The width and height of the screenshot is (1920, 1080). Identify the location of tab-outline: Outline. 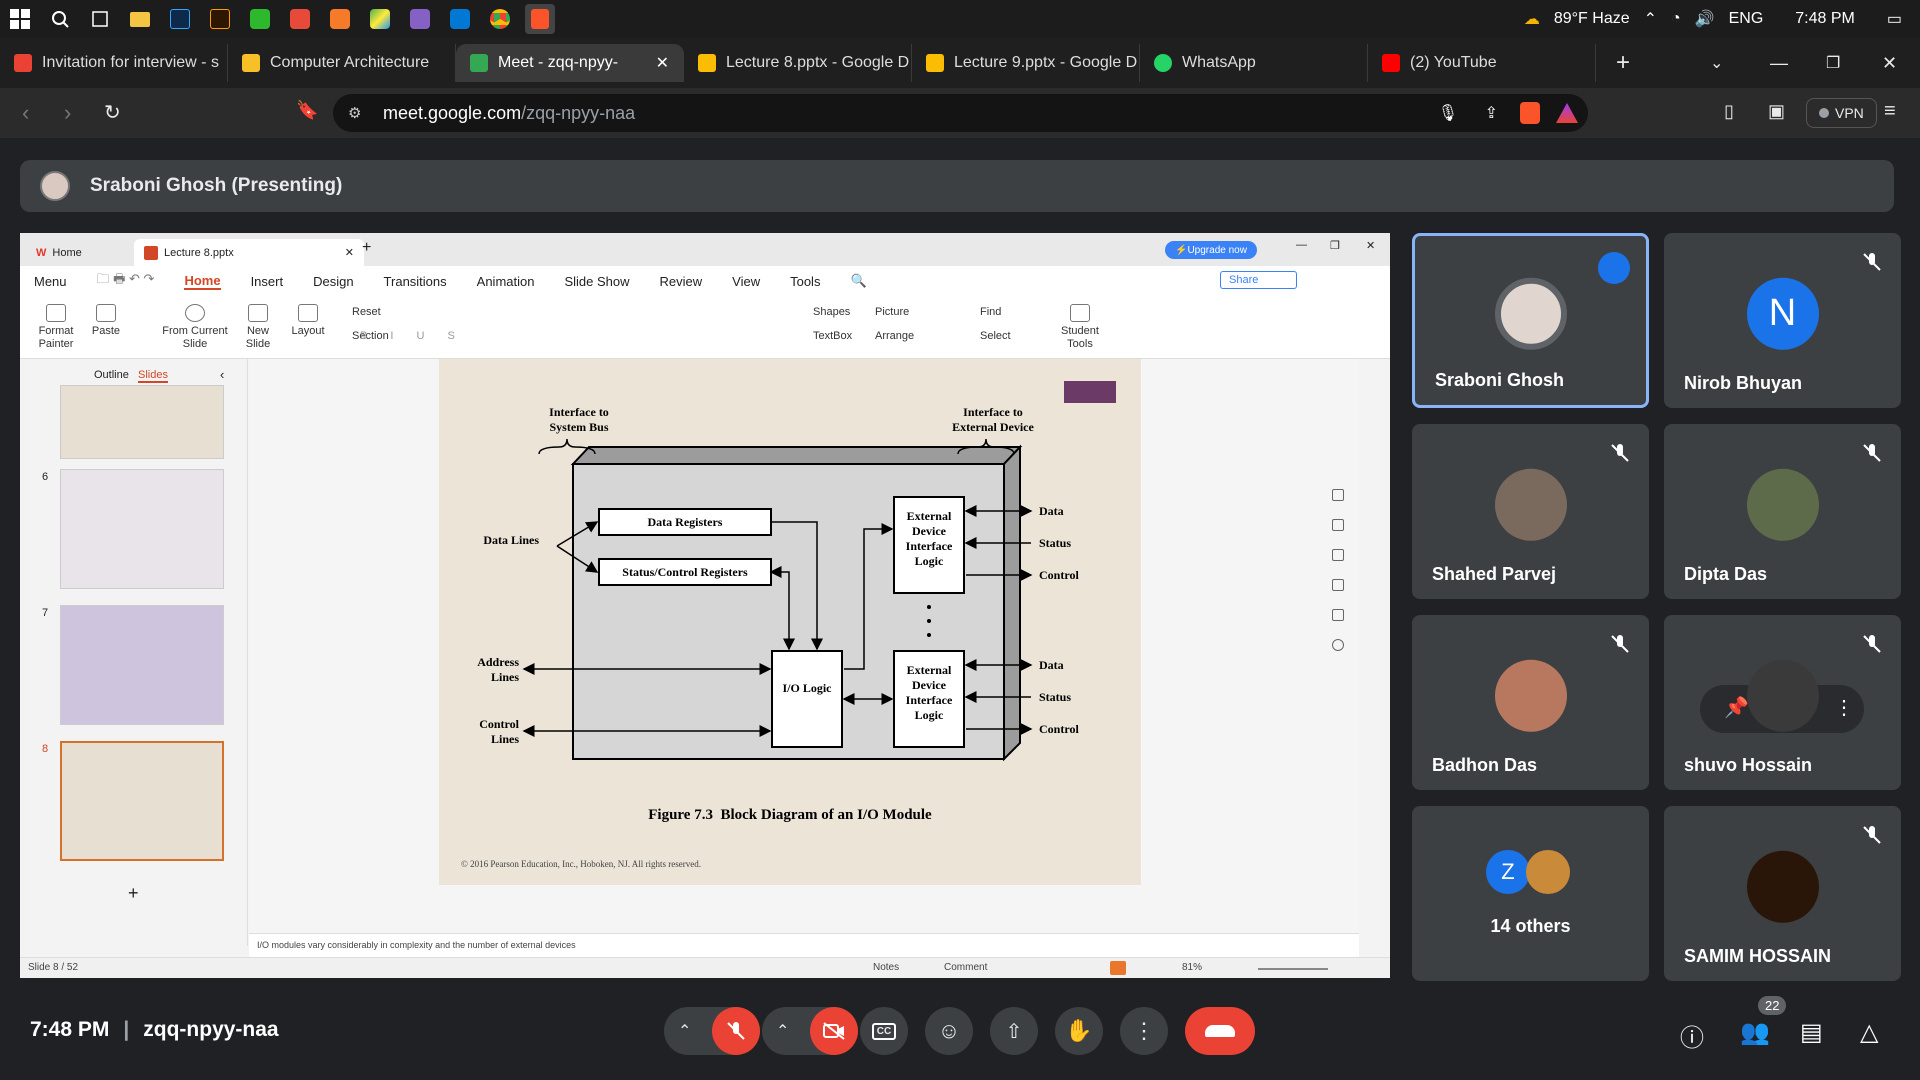
(111, 375).